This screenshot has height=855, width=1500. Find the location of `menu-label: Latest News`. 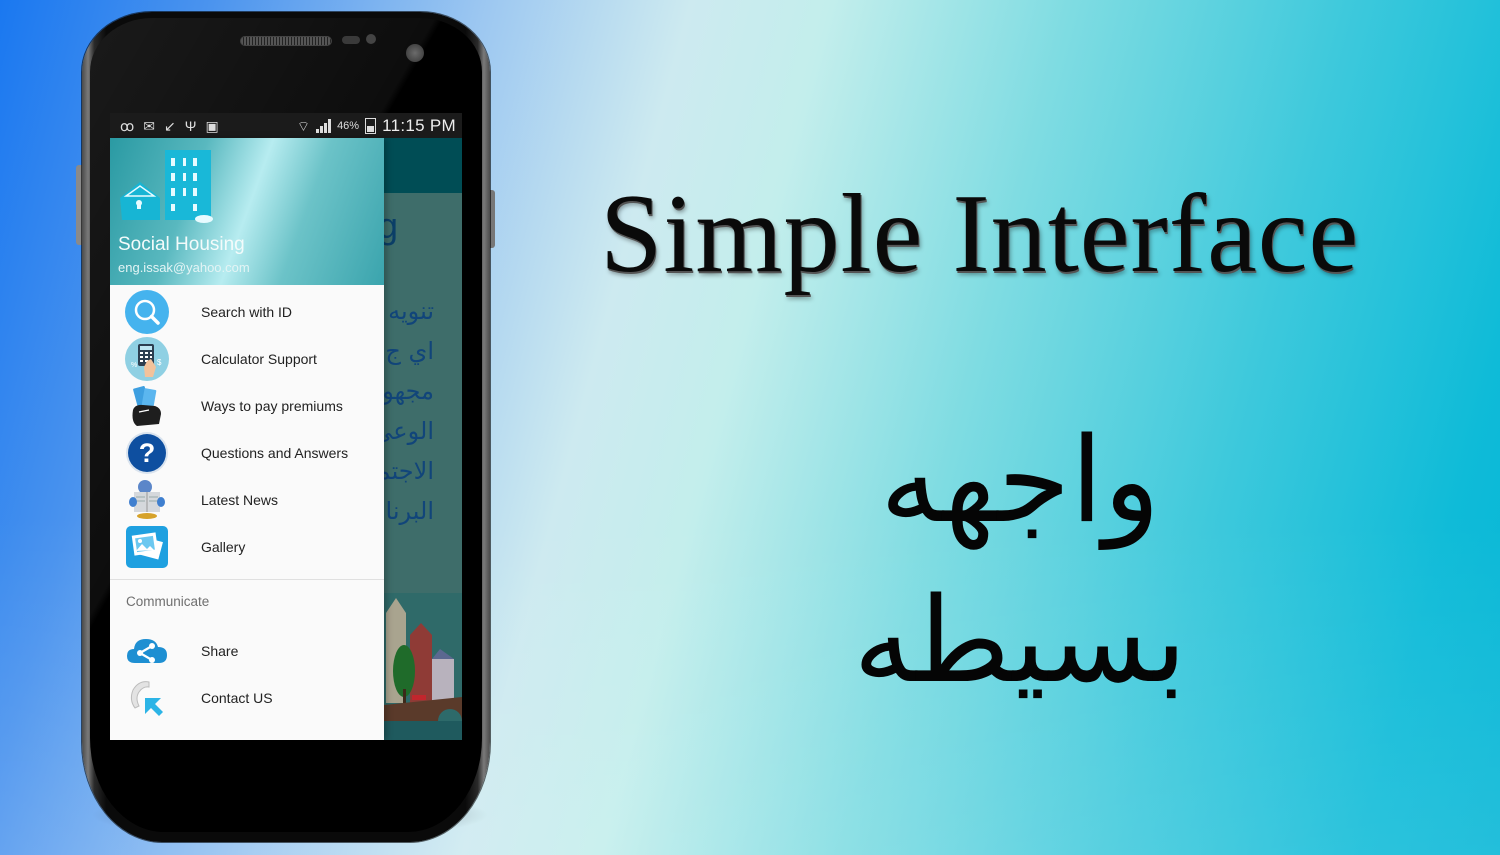

menu-label: Latest News is located at coordinates (240, 499).